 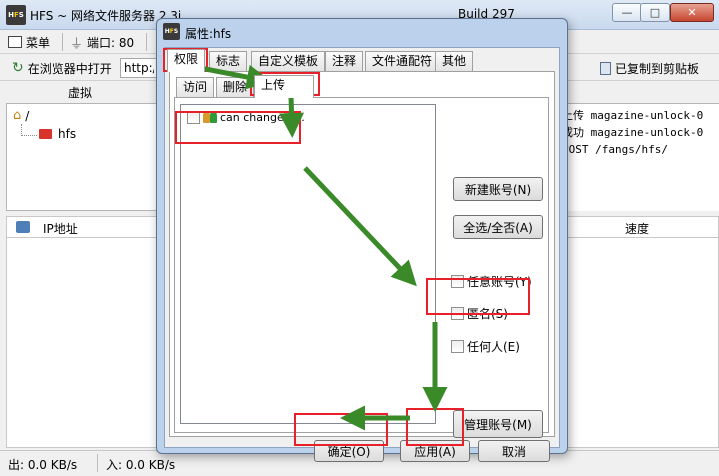 What do you see at coordinates (67, 134) in the screenshot?
I see `tree-item-label: hfs` at bounding box center [67, 134].